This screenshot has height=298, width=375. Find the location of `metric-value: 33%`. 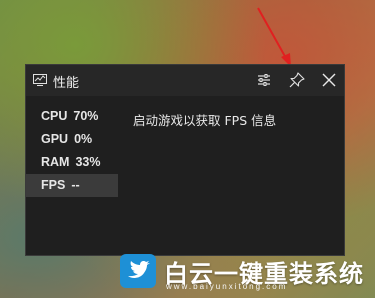

metric-value: 33% is located at coordinates (88, 162).